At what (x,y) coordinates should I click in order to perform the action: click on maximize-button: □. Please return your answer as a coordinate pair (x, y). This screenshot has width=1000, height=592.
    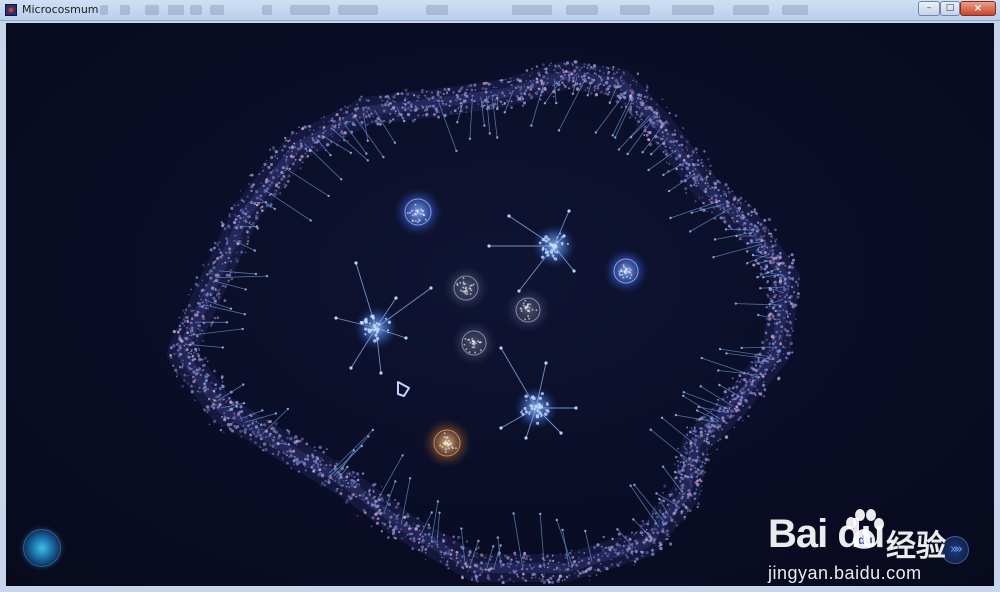
    Looking at the image, I should click on (950, 8).